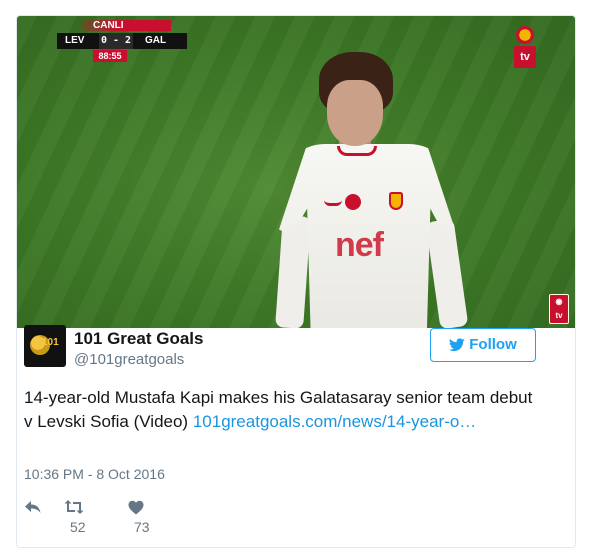  I want to click on reply-button, so click(33, 506).